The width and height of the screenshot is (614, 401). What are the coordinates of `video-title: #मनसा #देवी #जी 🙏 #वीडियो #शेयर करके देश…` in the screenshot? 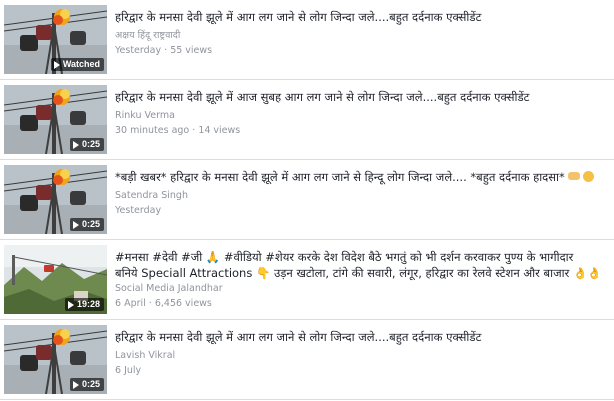 It's located at (361, 265).